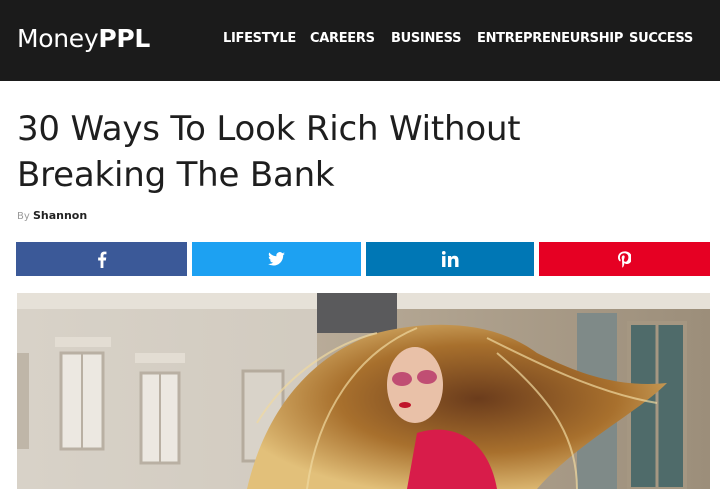 Image resolution: width=720 pixels, height=489 pixels. Describe the element at coordinates (342, 38) in the screenshot. I see `nav-item-careers: CAREERS` at that location.